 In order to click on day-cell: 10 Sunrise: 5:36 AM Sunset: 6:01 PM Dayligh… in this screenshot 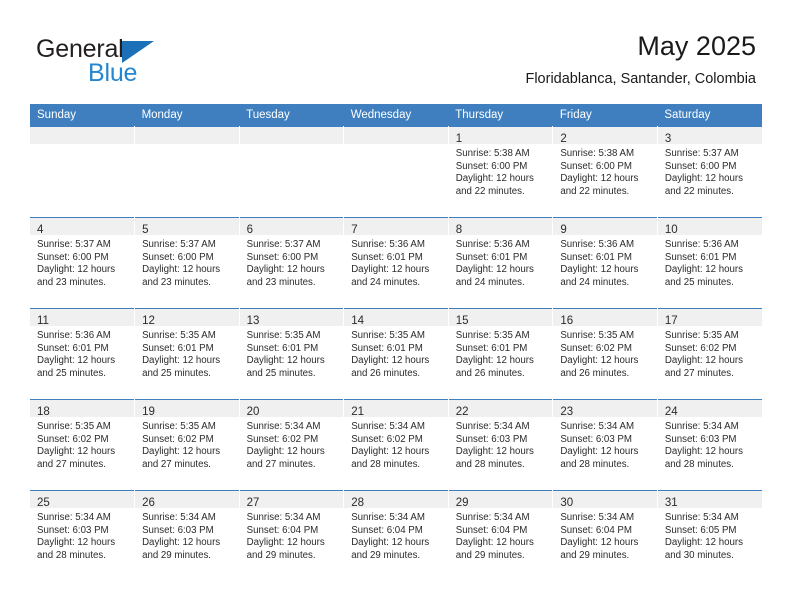, I will do `click(709, 263)`.